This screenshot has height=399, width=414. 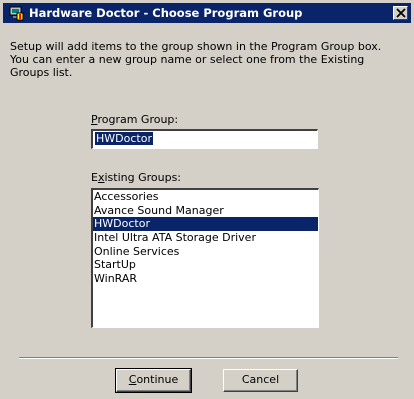 I want to click on list-item: Online Services, so click(x=205, y=252).